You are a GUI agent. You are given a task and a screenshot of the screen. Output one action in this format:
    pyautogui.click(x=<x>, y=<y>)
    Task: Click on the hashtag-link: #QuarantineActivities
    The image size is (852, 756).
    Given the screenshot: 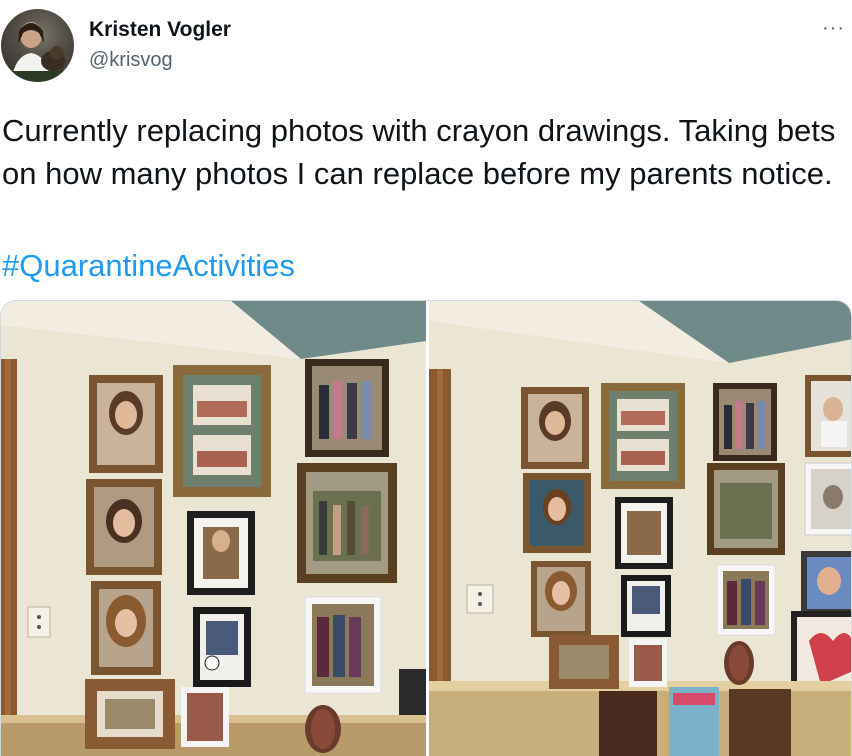 What is the action you would take?
    pyautogui.click(x=148, y=265)
    